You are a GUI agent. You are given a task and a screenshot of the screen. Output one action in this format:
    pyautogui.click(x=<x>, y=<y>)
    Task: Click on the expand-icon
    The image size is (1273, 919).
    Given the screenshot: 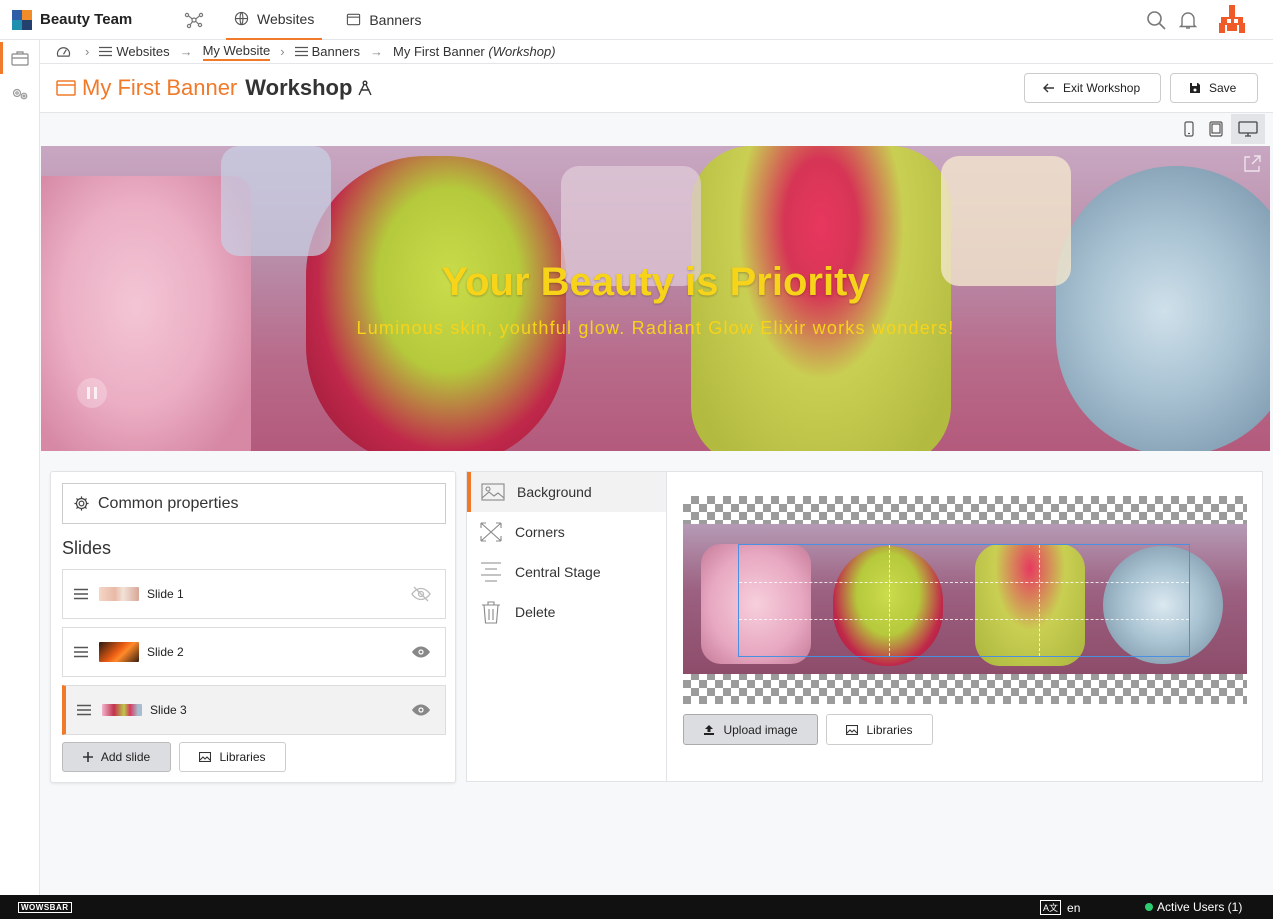 What is the action you would take?
    pyautogui.click(x=1252, y=164)
    